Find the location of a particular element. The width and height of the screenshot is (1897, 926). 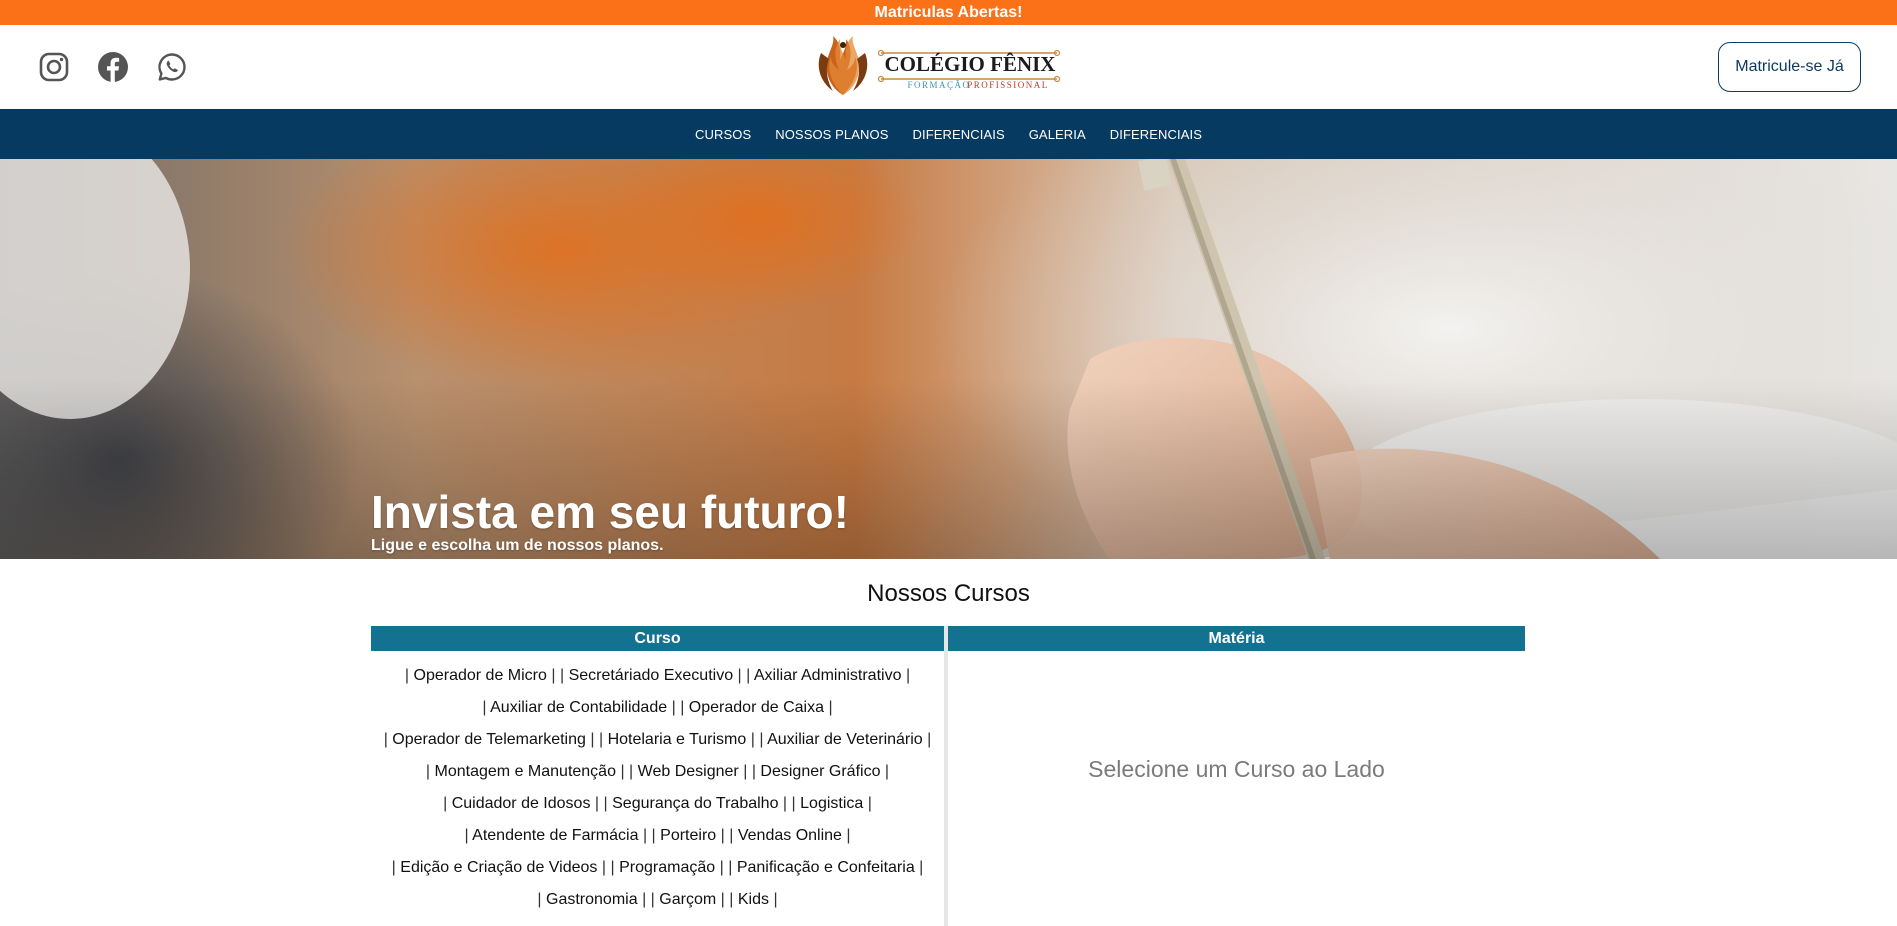

course-link: Operador de Micro is located at coordinates (480, 675).